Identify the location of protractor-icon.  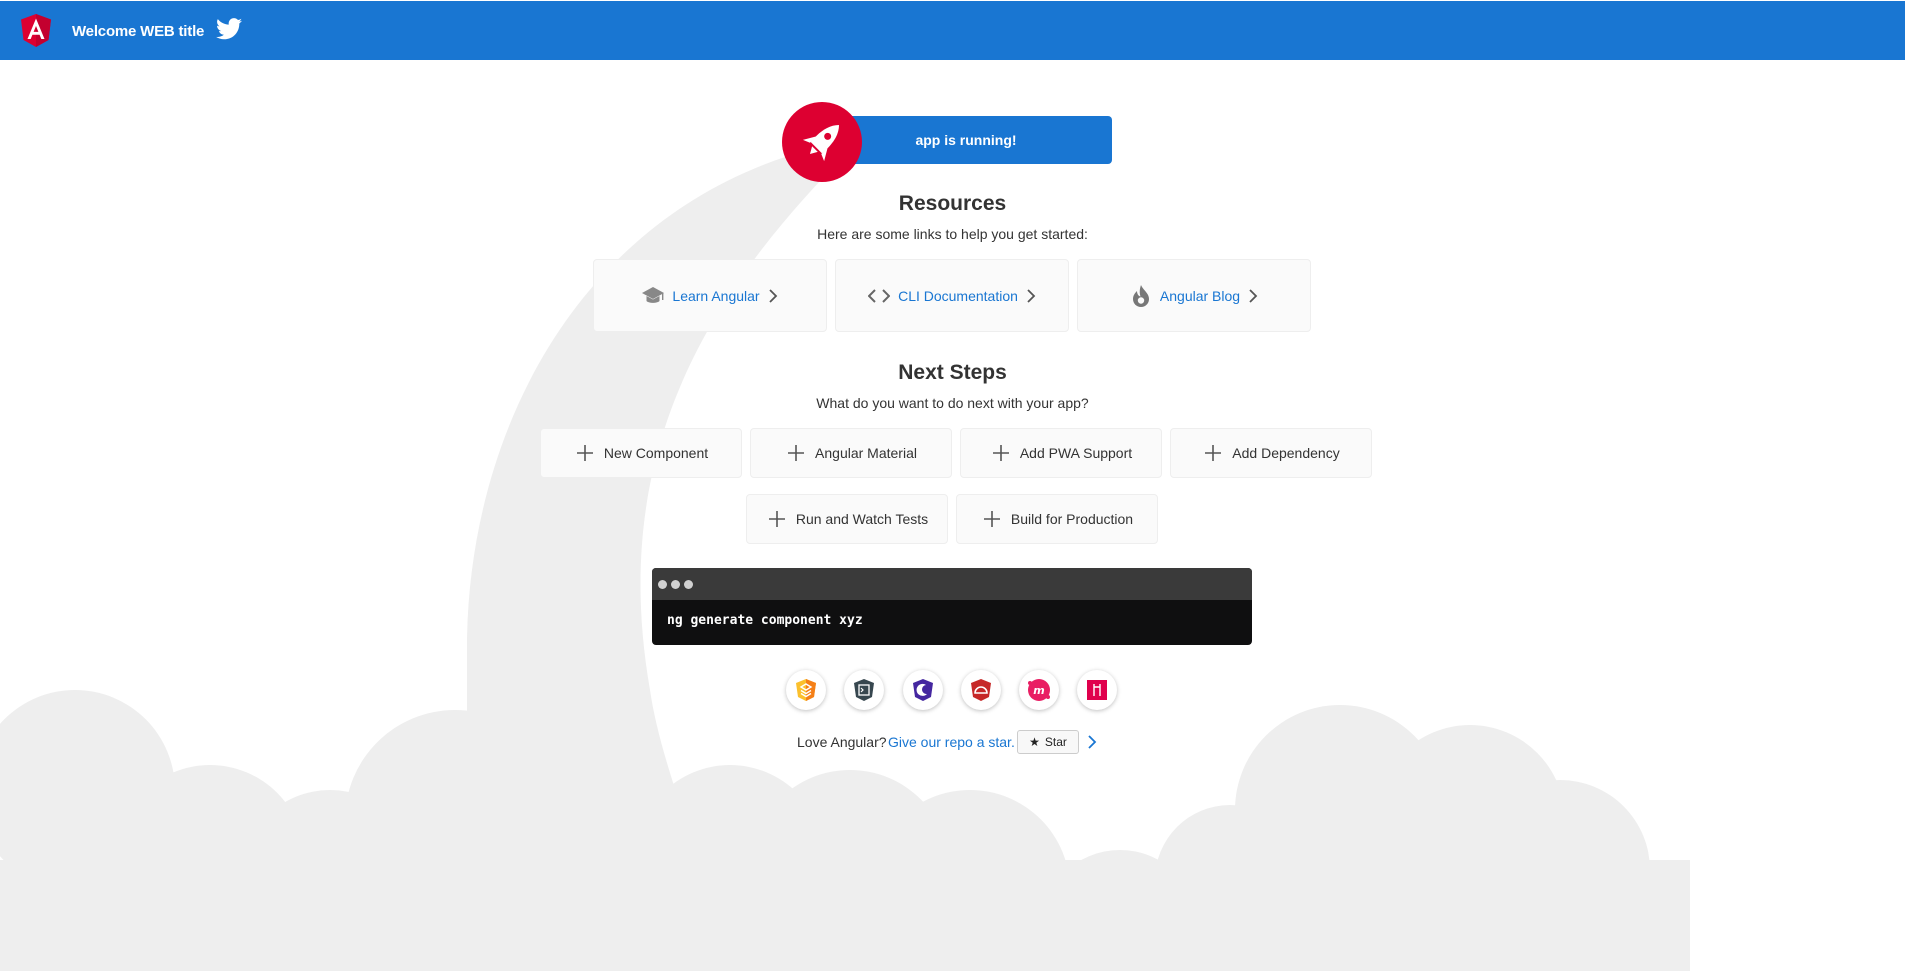
(981, 690).